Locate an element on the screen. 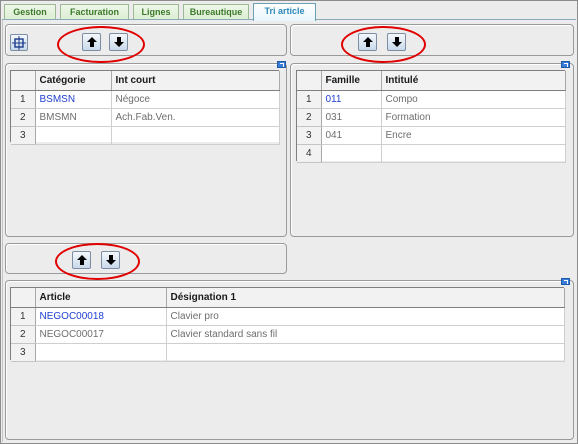 The width and height of the screenshot is (578, 444). column-header-article: Article is located at coordinates (101, 298).